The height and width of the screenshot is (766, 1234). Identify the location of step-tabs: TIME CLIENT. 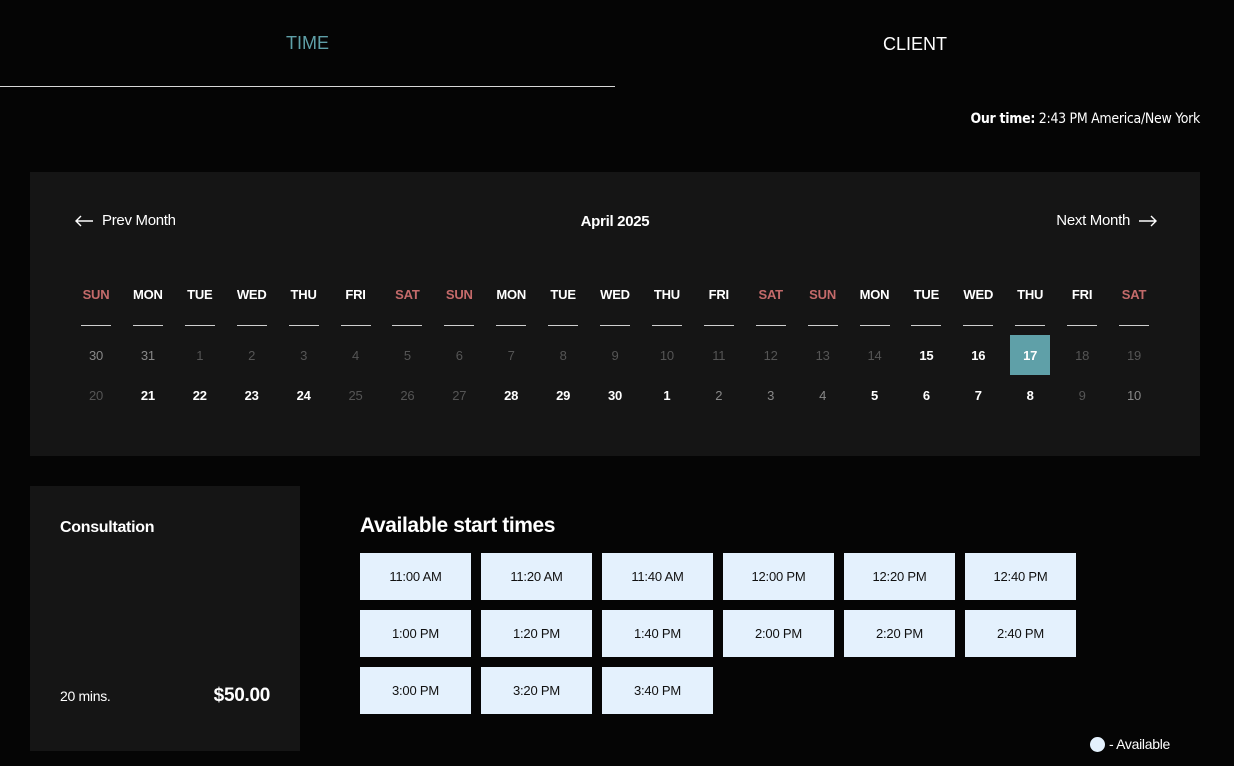
(617, 44).